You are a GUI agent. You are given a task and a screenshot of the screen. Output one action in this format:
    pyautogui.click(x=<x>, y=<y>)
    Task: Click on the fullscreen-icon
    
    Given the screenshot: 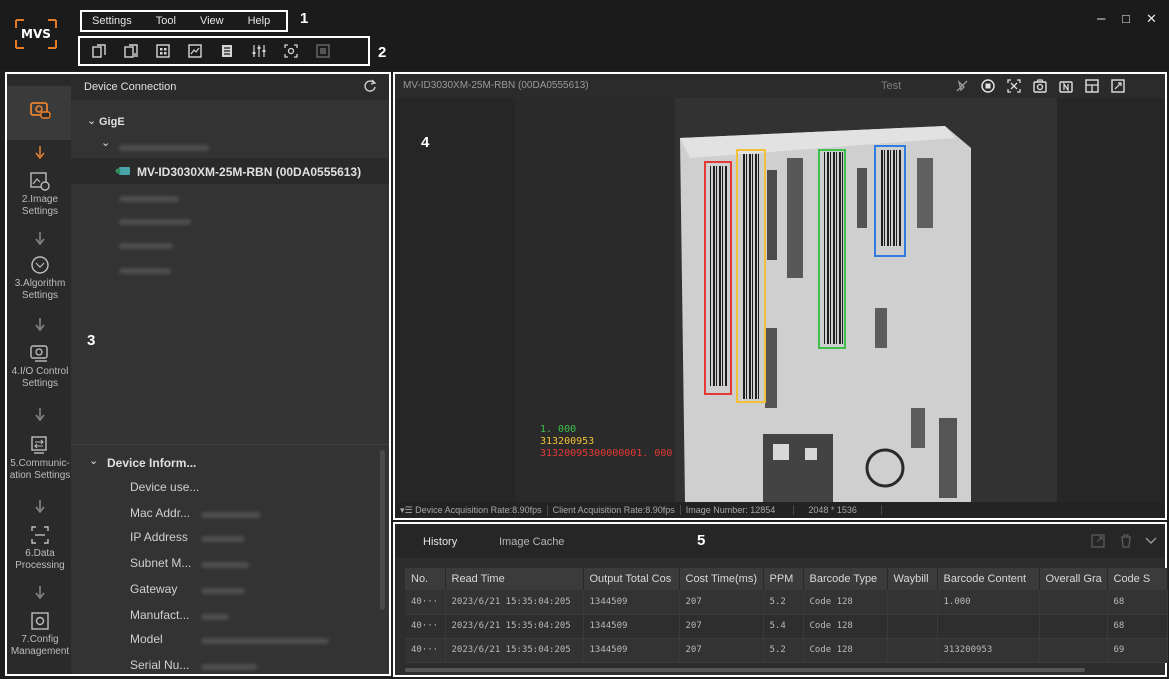 What is the action you would take?
    pyautogui.click(x=1118, y=86)
    